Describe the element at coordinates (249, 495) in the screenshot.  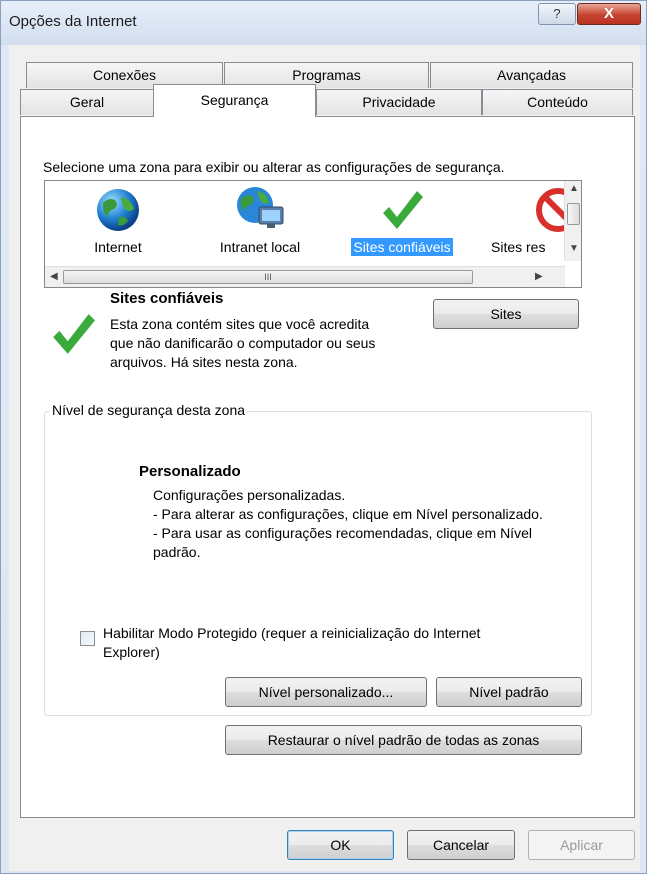
I see `level-line-1: Configurações personalizadas.` at that location.